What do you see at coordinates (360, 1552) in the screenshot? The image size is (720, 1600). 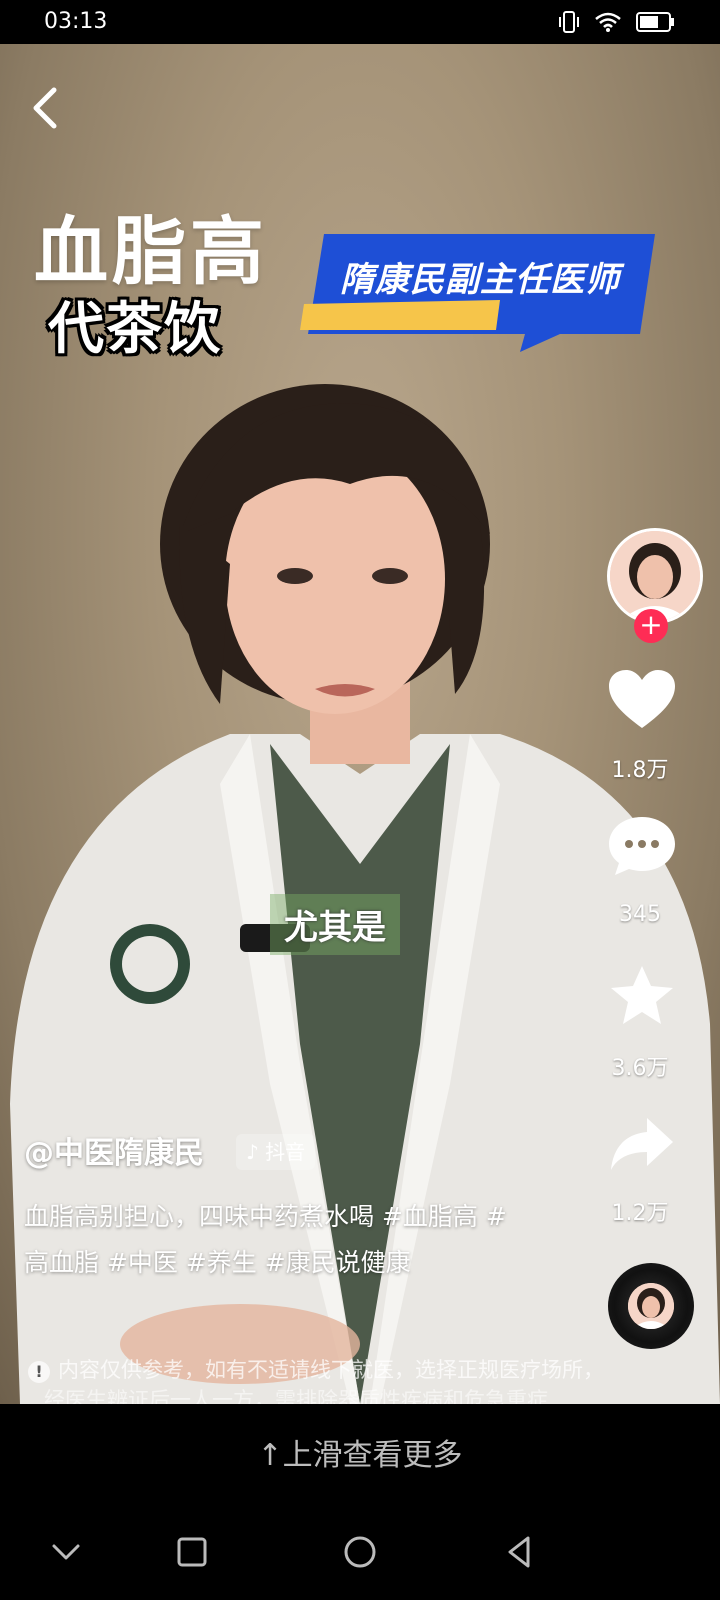 I see `nav-home-button` at bounding box center [360, 1552].